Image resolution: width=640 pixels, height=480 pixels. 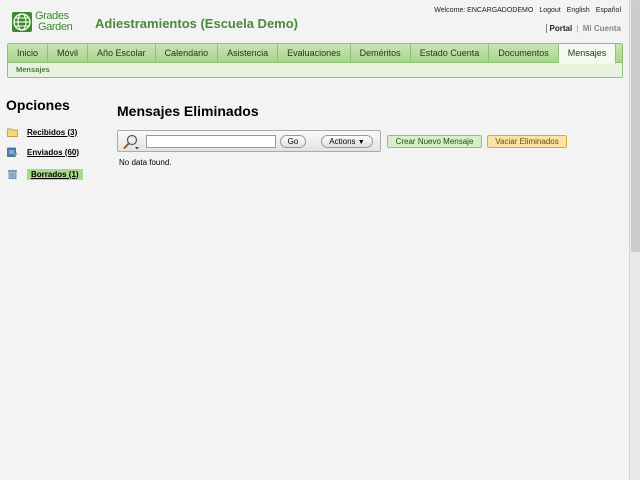 I want to click on tab-evaluaciones: Evaluaciones, so click(x=314, y=53).